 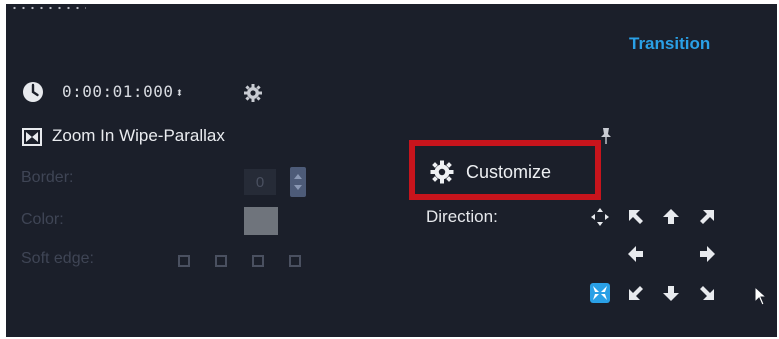 What do you see at coordinates (600, 217) in the screenshot?
I see `direction-center-out-icon` at bounding box center [600, 217].